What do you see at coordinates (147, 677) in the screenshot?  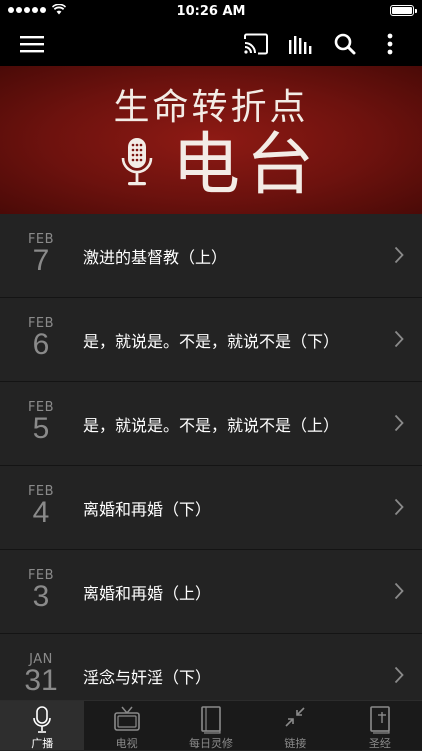 I see `episode-title: 淫念与奸淫（下）` at bounding box center [147, 677].